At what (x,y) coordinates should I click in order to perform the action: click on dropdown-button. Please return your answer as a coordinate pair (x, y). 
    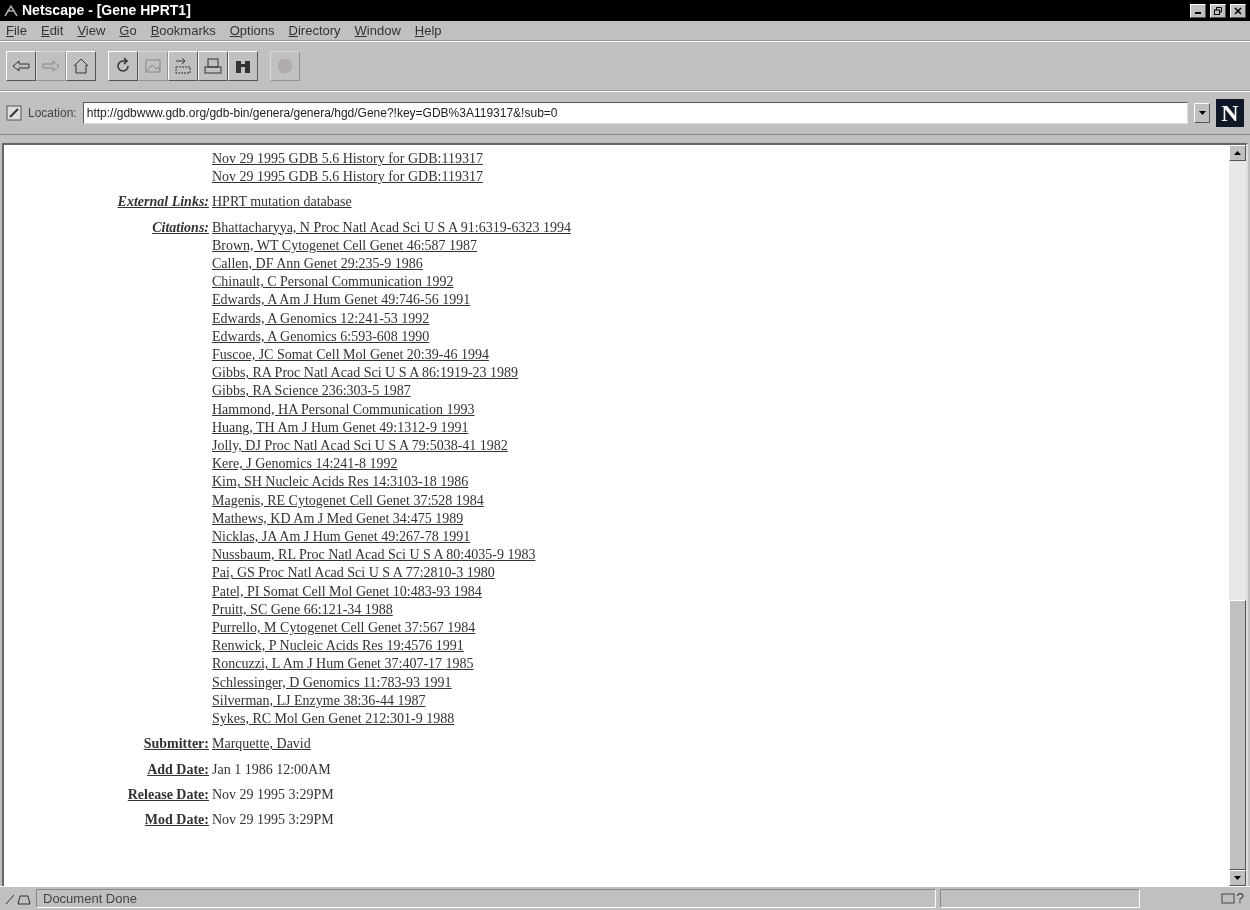
    Looking at the image, I should click on (1202, 113).